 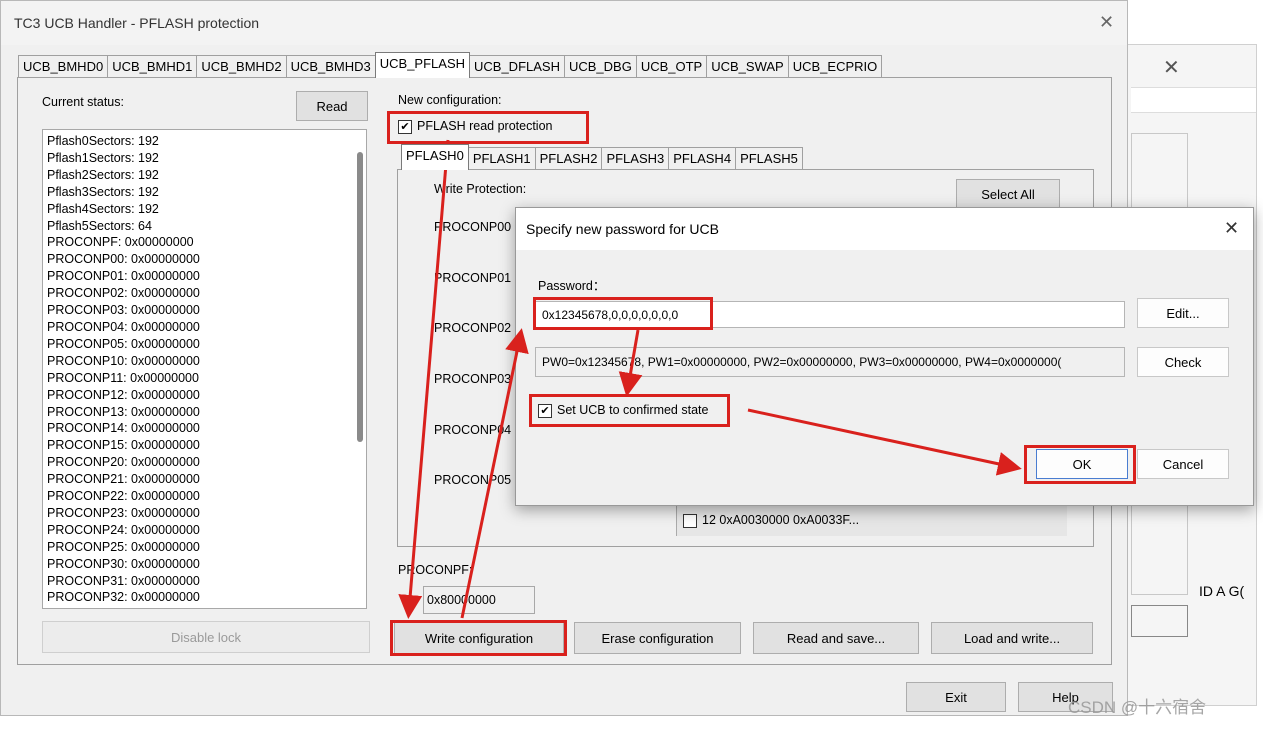 I want to click on status-line: PROCONP32: 0x00000000, so click(x=123, y=597).